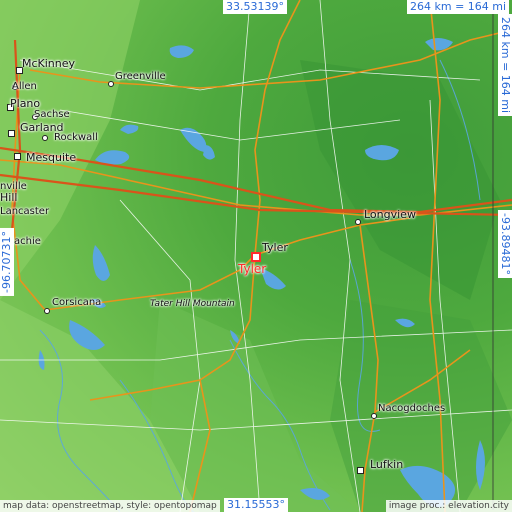 This screenshot has width=512, height=512. I want to click on greenville-marker, so click(111, 84).